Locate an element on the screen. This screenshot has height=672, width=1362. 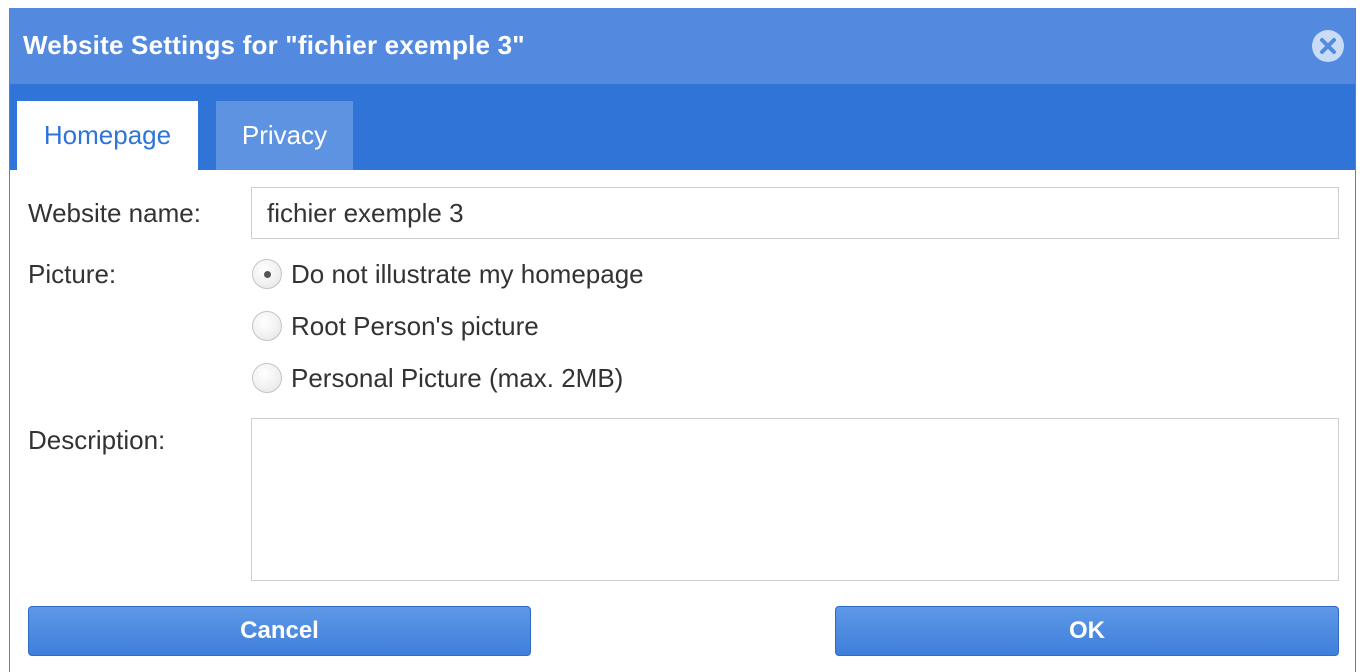
cancel-button: Cancel is located at coordinates (279, 631).